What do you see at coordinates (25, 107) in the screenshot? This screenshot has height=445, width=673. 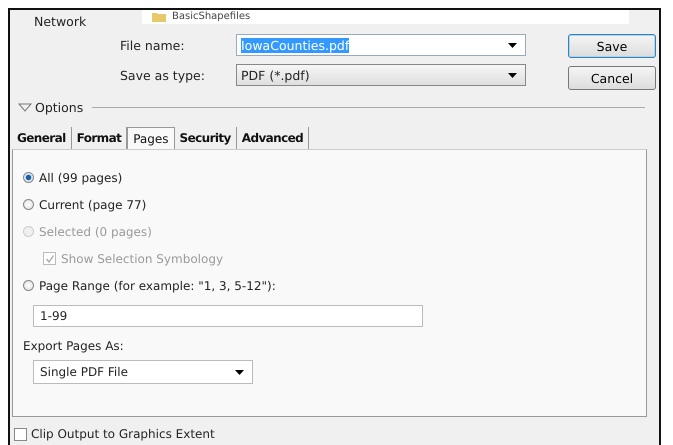 I see `expander-icon` at bounding box center [25, 107].